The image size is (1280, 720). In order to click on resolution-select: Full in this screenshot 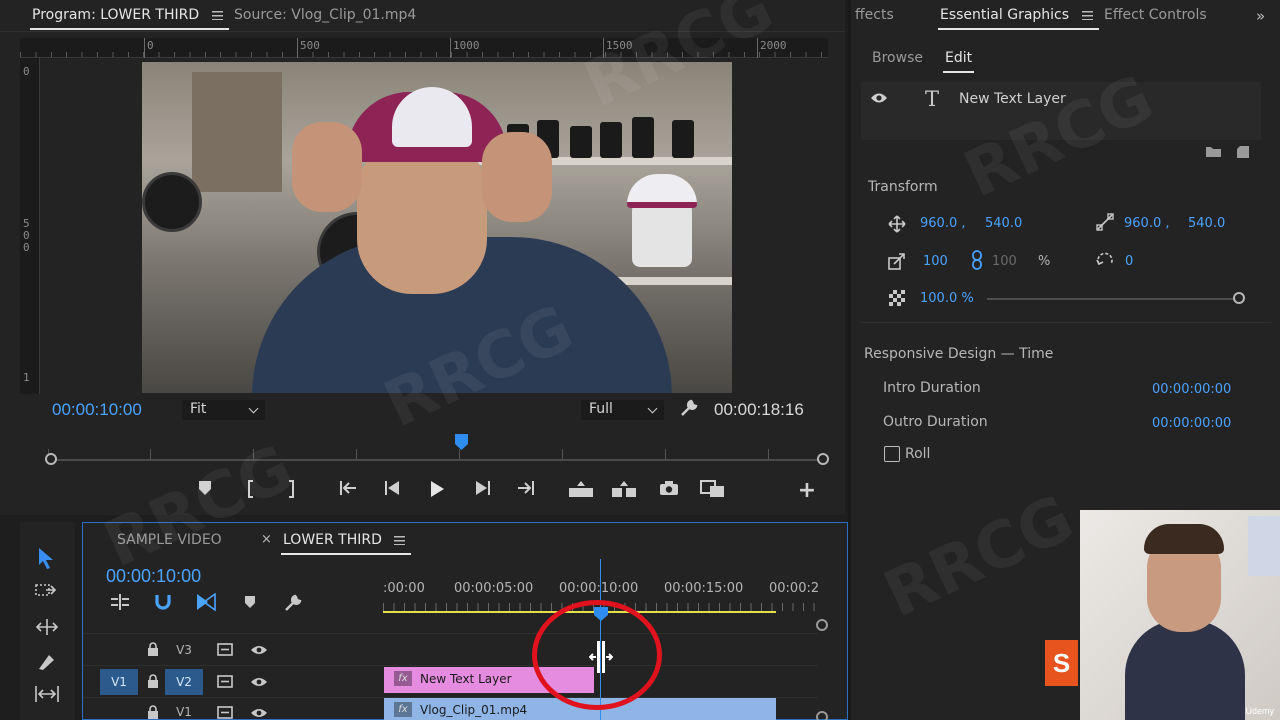, I will do `click(622, 410)`.